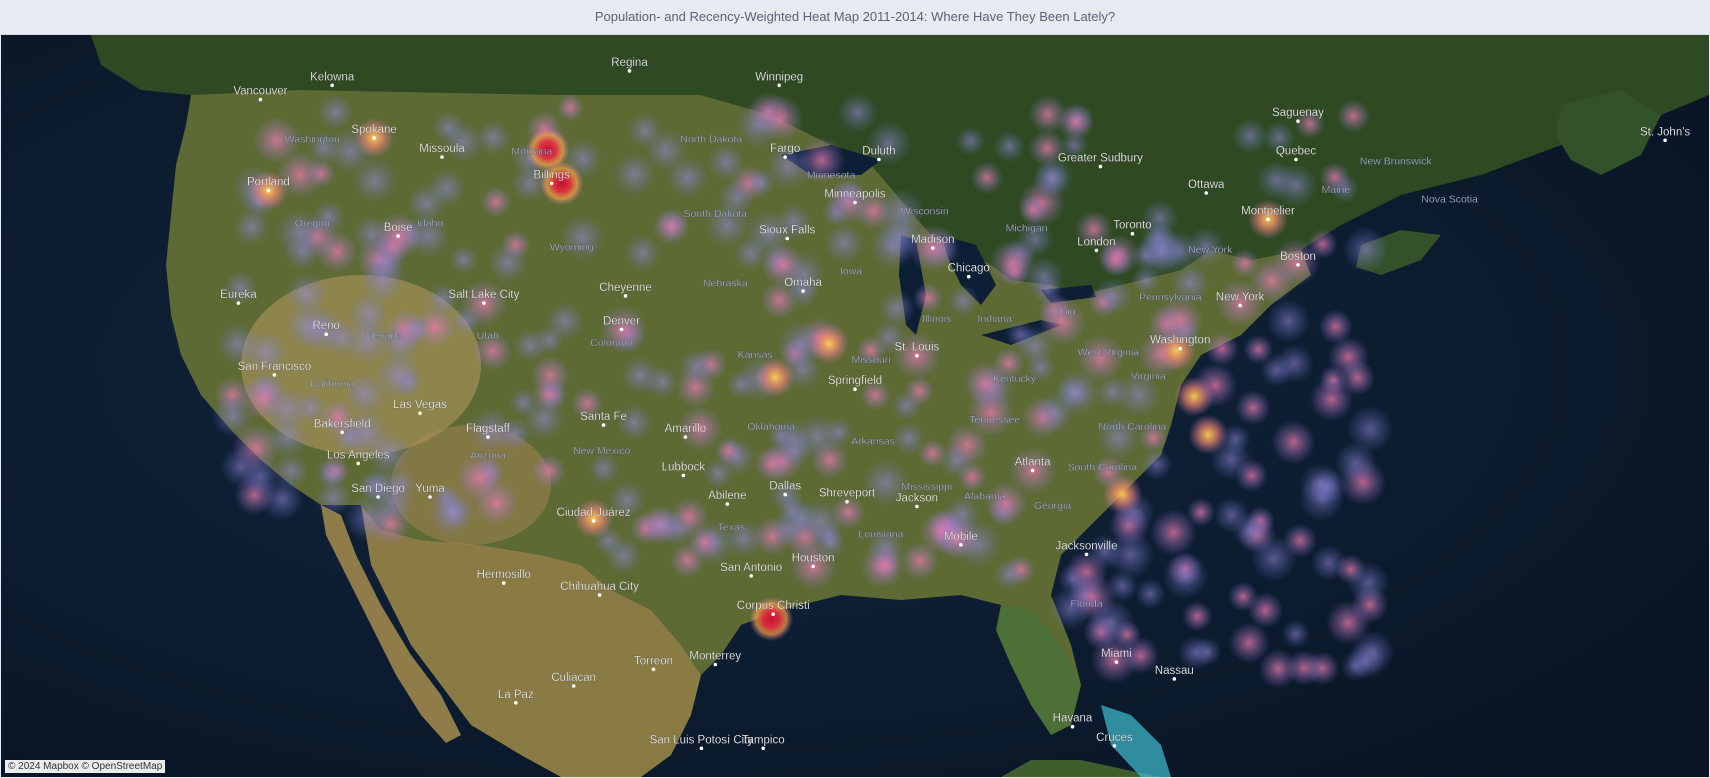  What do you see at coordinates (1053, 506) in the screenshot?
I see `region-label: Georgia` at bounding box center [1053, 506].